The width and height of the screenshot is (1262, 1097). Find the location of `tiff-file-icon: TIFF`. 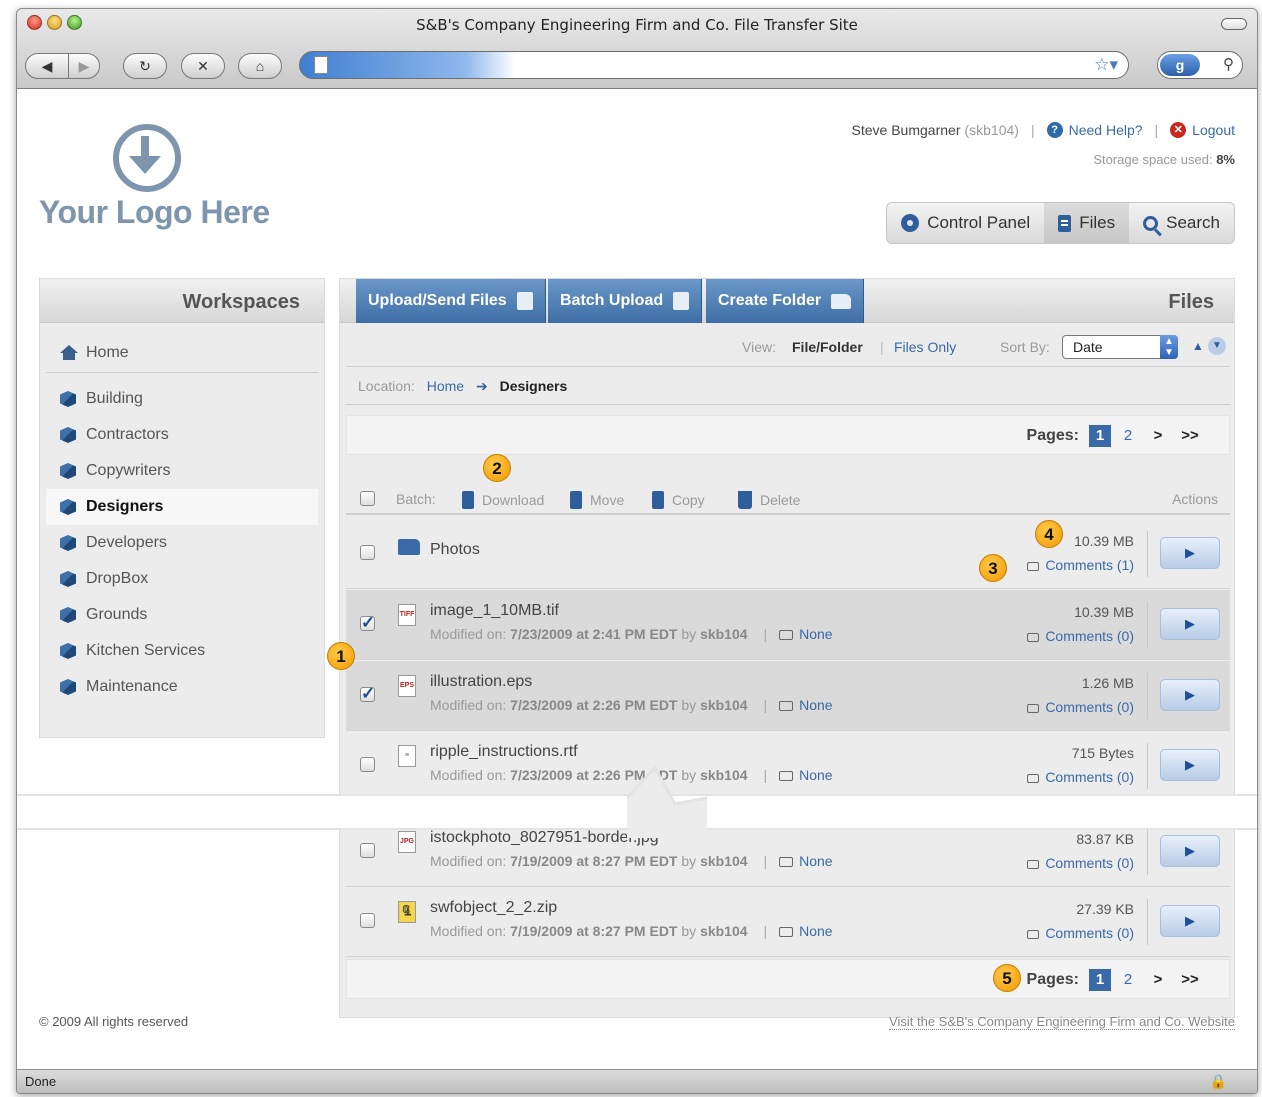

tiff-file-icon: TIFF is located at coordinates (407, 615).